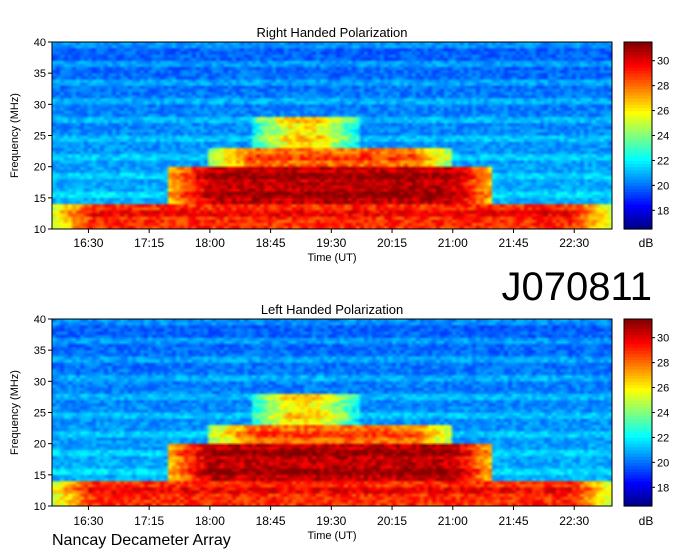  What do you see at coordinates (332, 309) in the screenshot?
I see `panel-title: Left Handed Polarization` at bounding box center [332, 309].